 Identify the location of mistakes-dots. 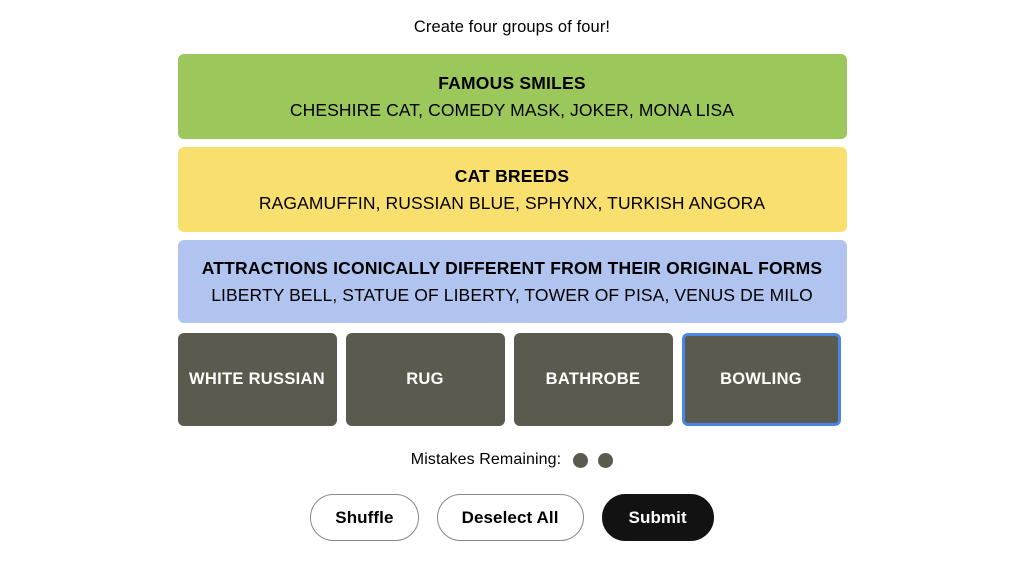
(593, 460).